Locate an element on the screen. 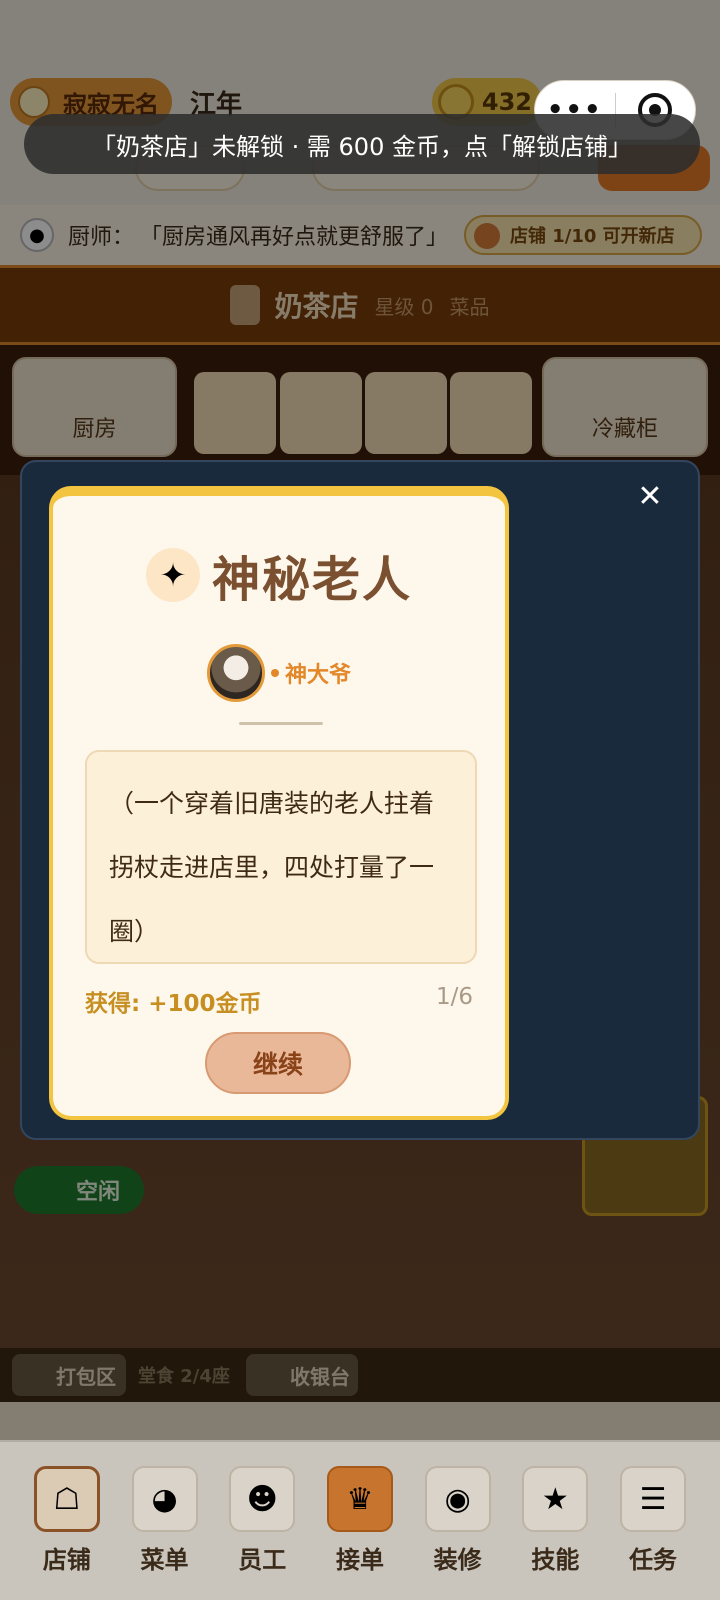 The height and width of the screenshot is (1600, 720). task-icon: ☰ is located at coordinates (653, 1499).